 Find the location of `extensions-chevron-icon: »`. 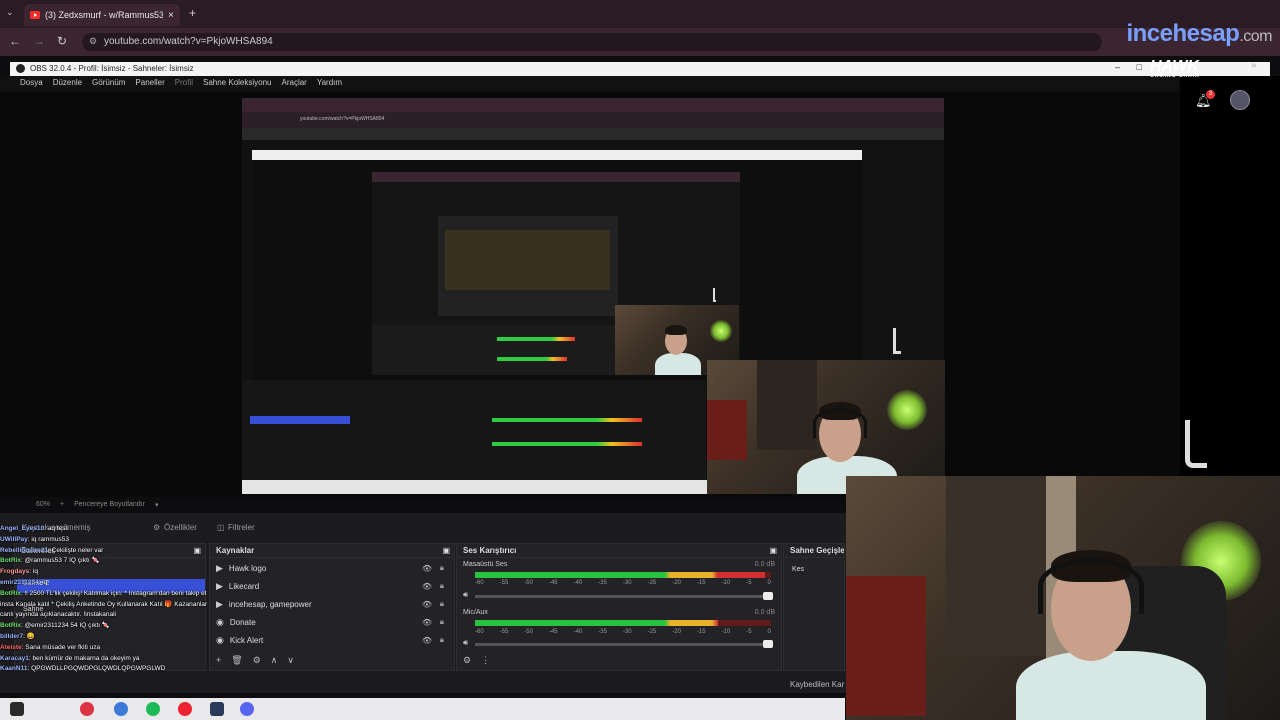

extensions-chevron-icon: » is located at coordinates (1254, 65).